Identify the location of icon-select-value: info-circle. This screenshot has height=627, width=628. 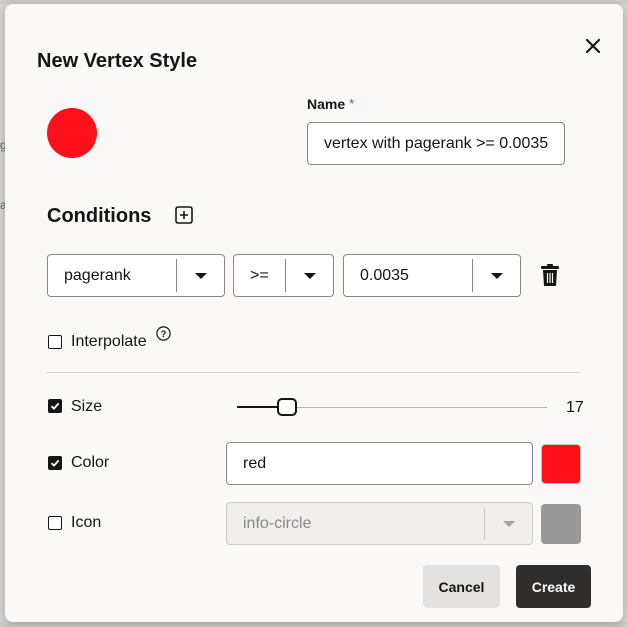
(277, 523).